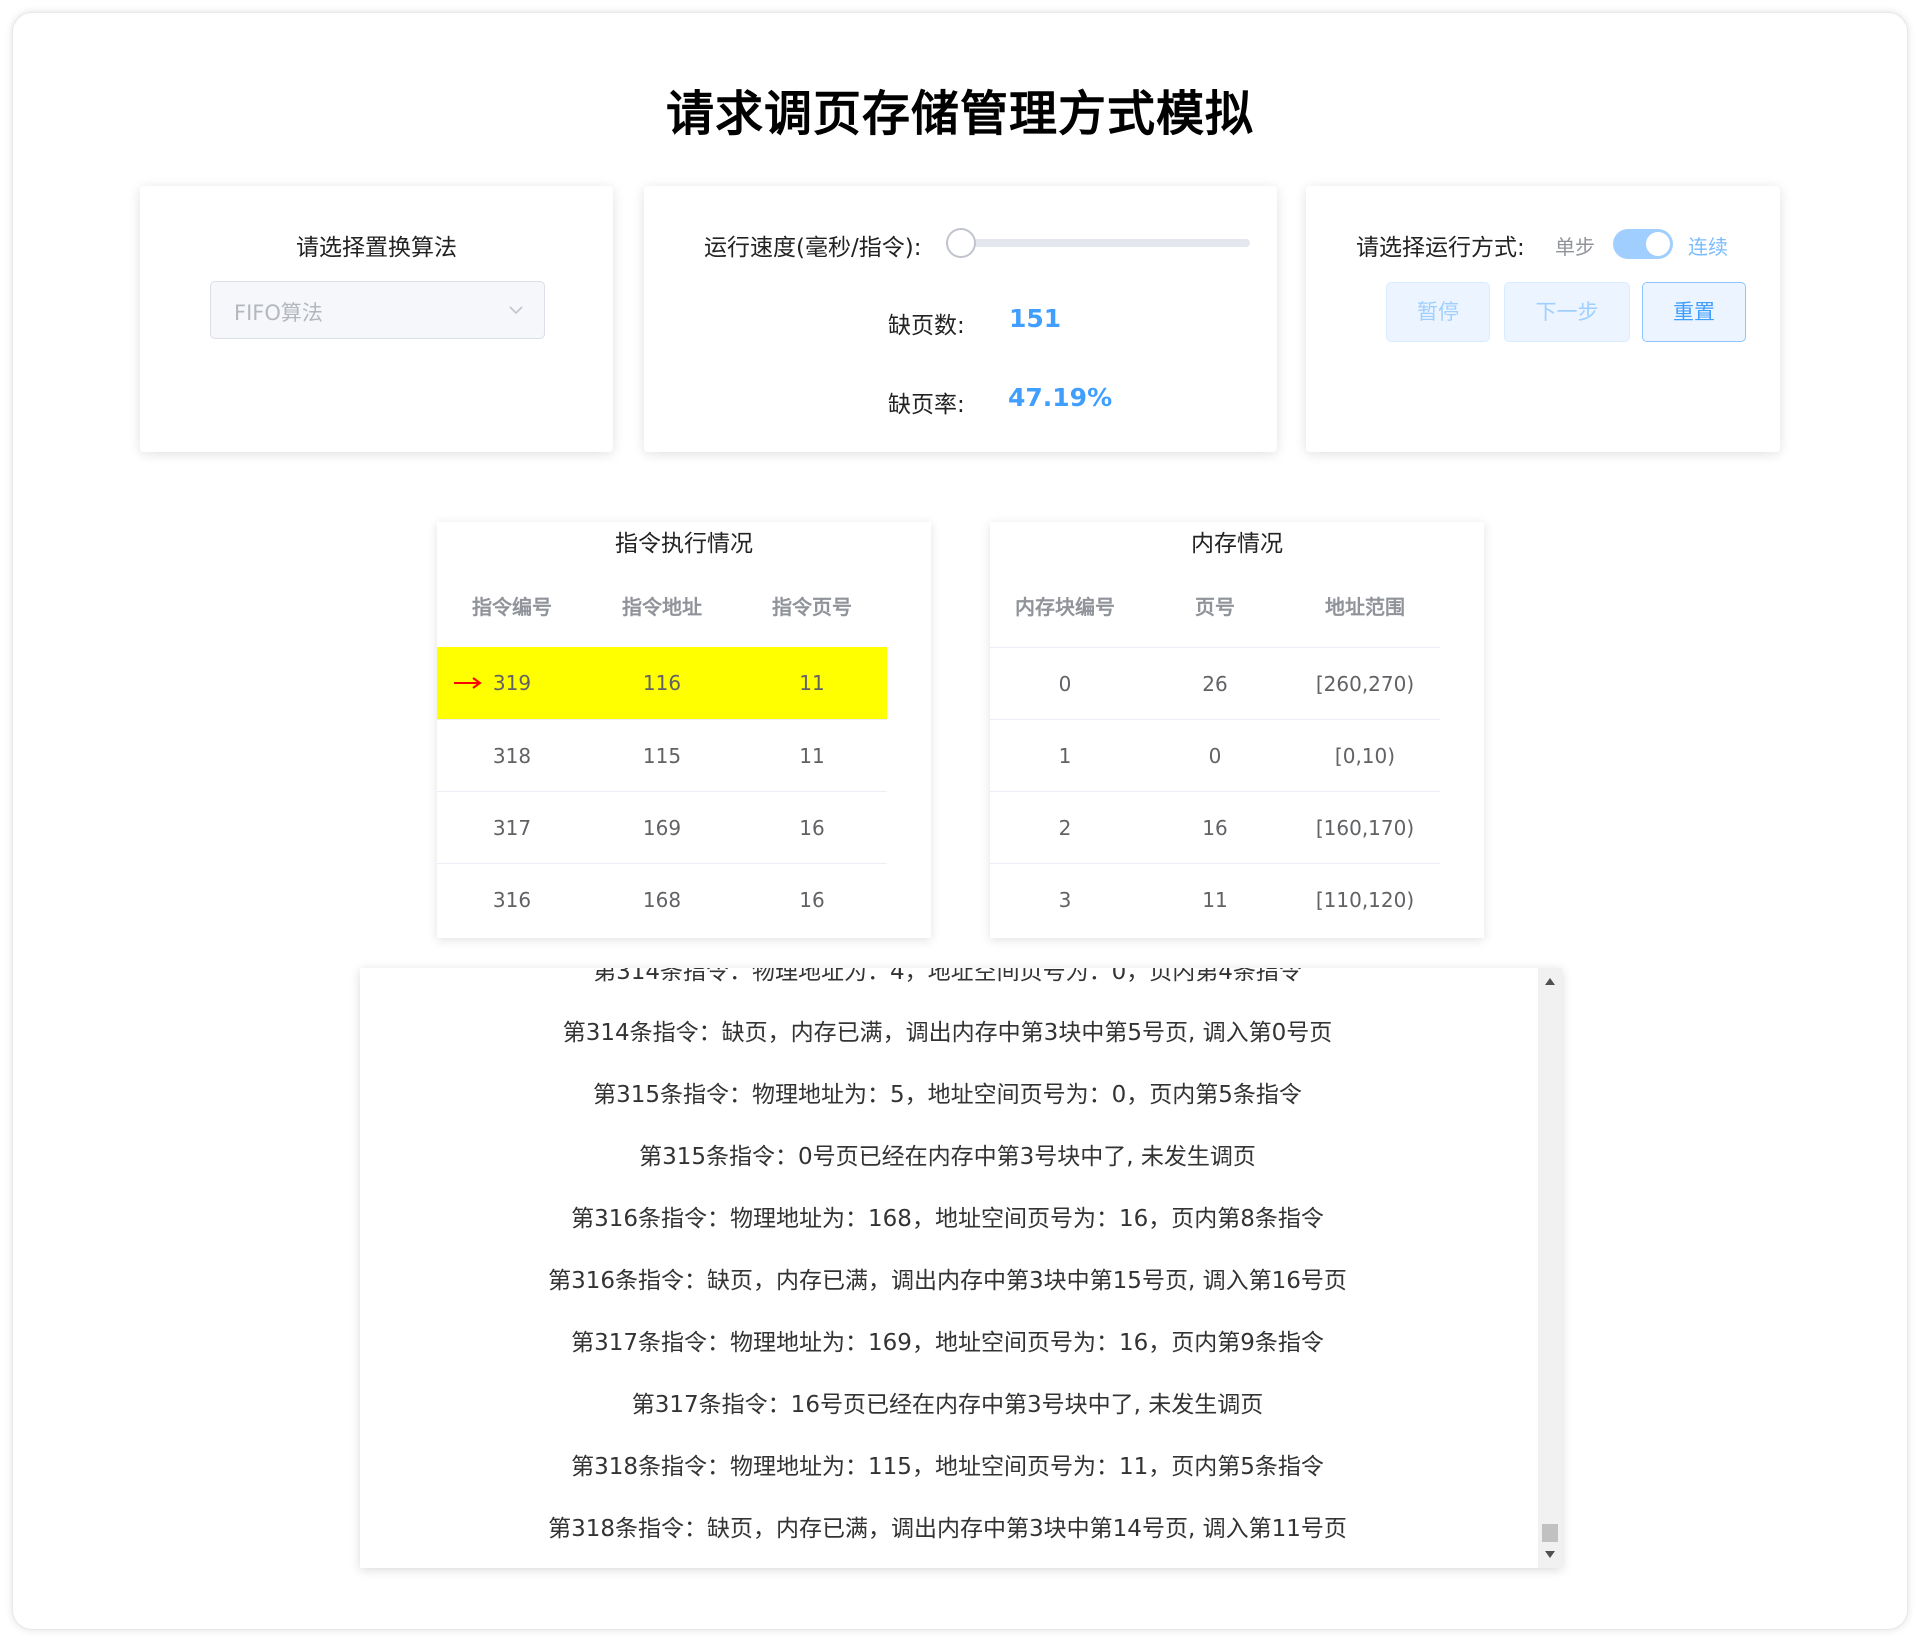 The image size is (1920, 1642). Describe the element at coordinates (512, 683) in the screenshot. I see `table-cell: 319` at that location.